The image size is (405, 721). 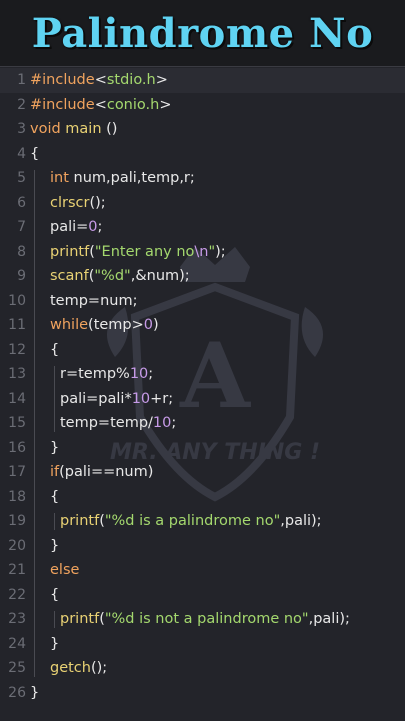 What do you see at coordinates (104, 325) in the screenshot?
I see `code-text: while(temp>0)` at bounding box center [104, 325].